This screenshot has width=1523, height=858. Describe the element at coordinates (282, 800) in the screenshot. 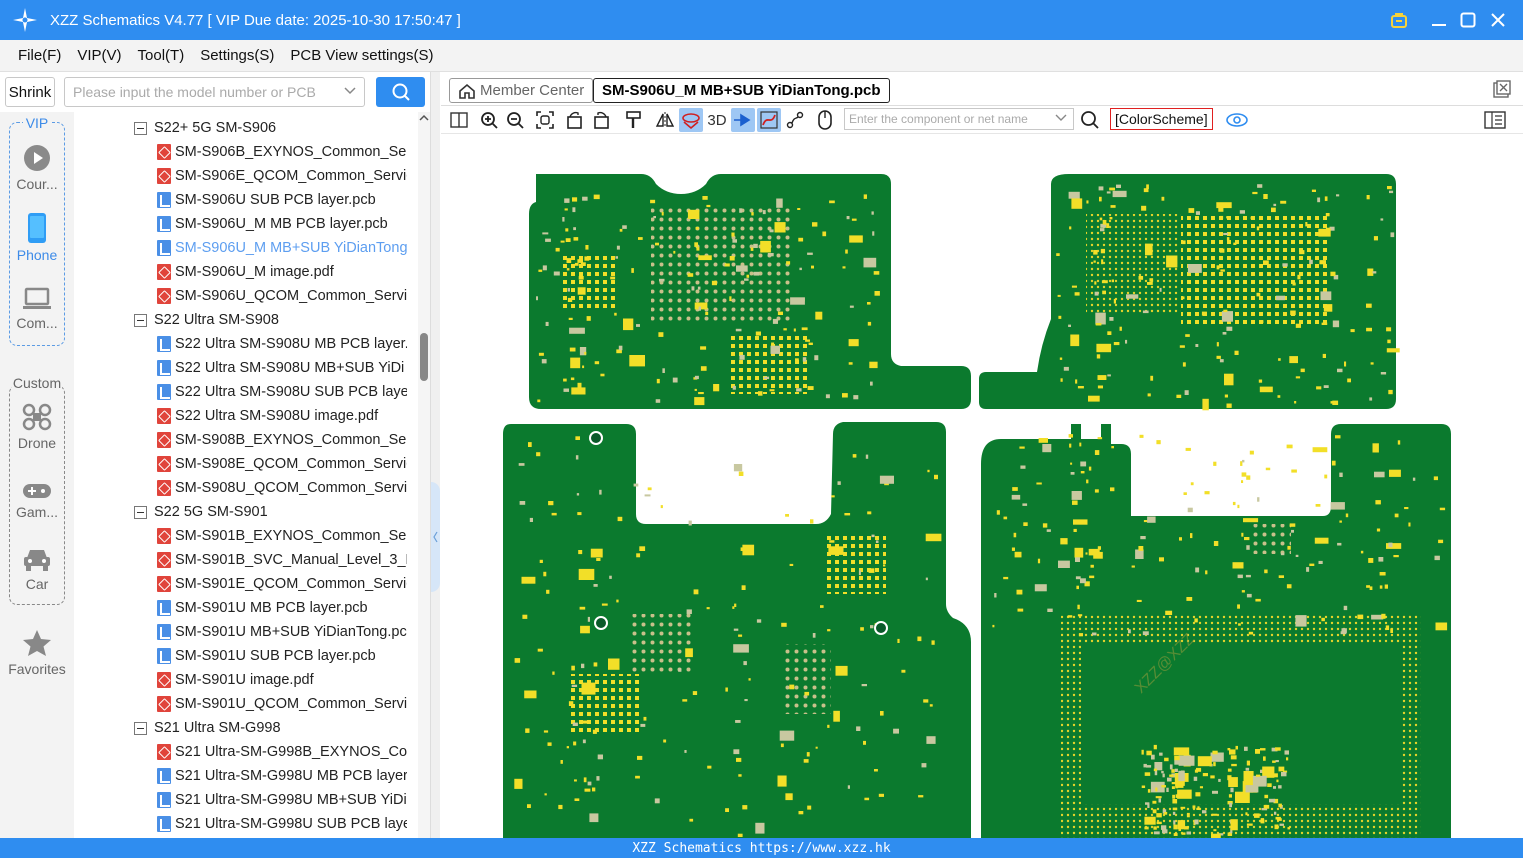

I see `tree-file-item: S21 Ultra-SM-G998U MB+SUB YiDi` at that location.